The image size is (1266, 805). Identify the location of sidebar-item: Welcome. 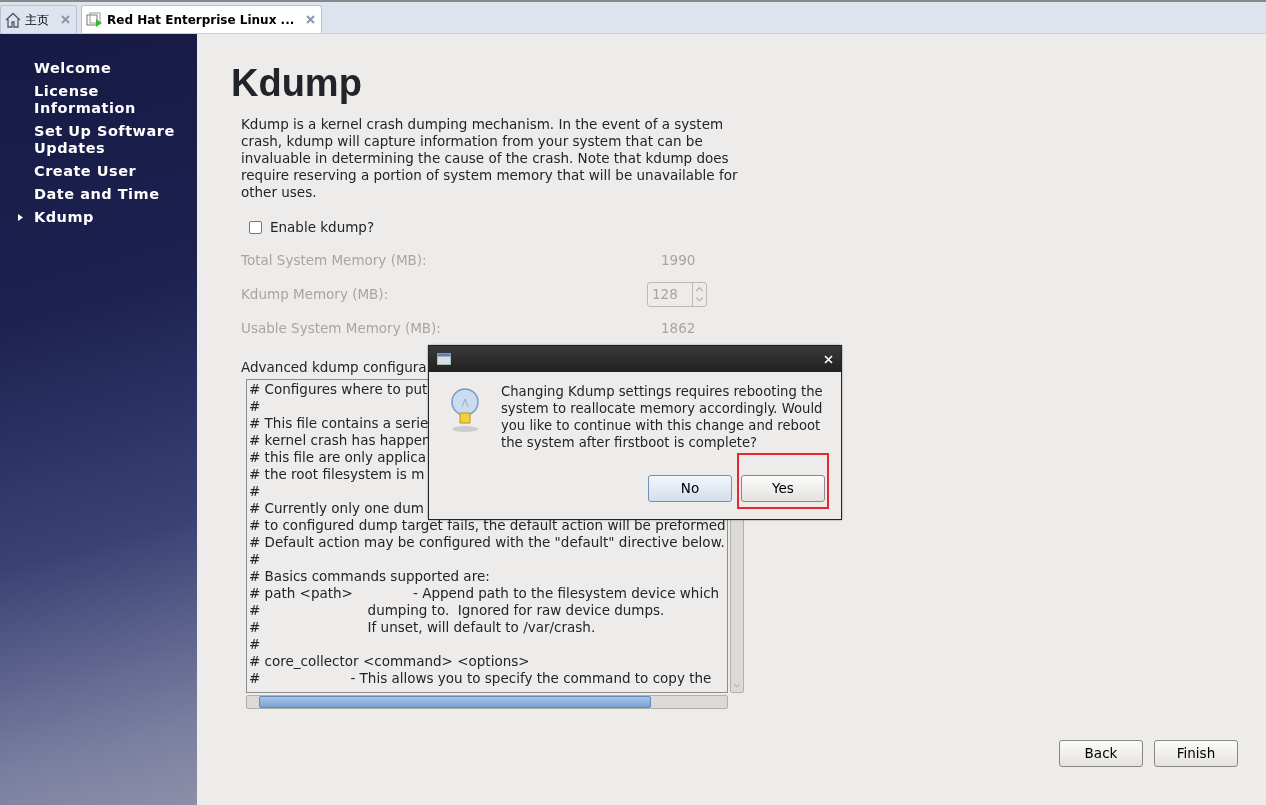
(73, 68).